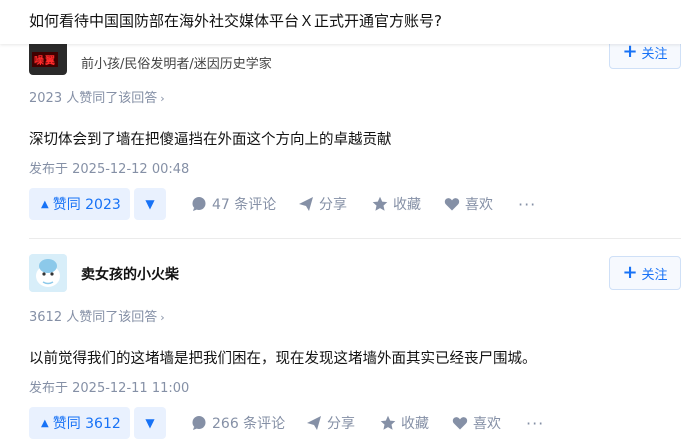 This screenshot has width=681, height=448. What do you see at coordinates (86, 205) in the screenshot?
I see `upvote-label: 赞同 2023` at bounding box center [86, 205].